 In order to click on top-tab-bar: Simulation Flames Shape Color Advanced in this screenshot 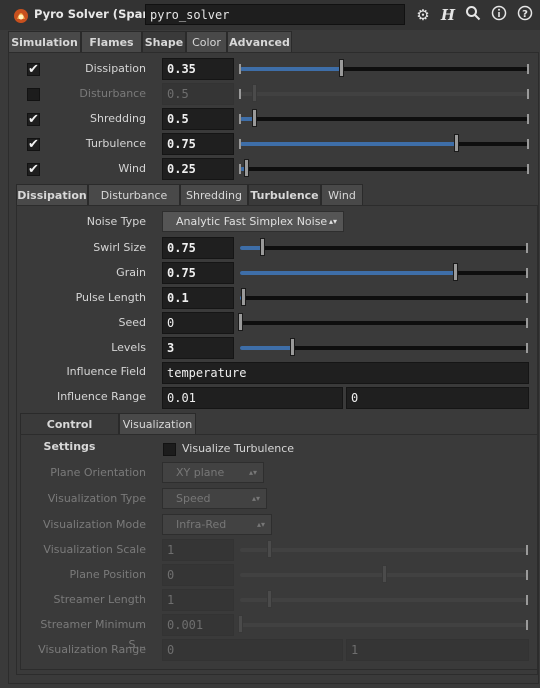, I will do `click(273, 42)`.